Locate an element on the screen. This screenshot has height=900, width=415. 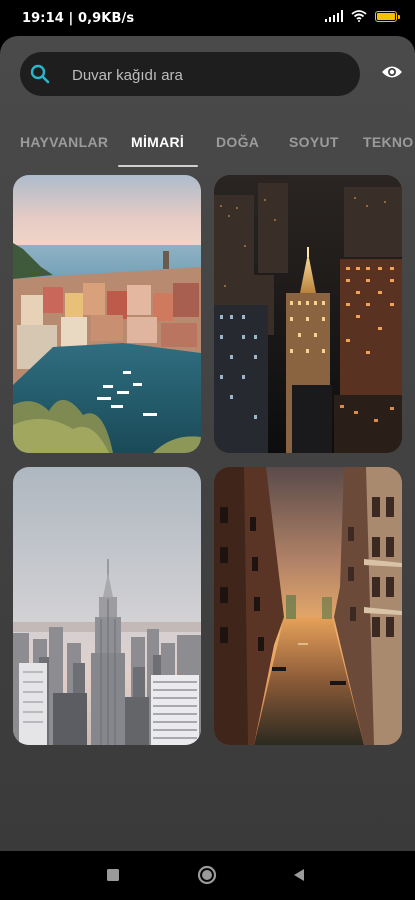
back-triangle-icon is located at coordinates (299, 875).